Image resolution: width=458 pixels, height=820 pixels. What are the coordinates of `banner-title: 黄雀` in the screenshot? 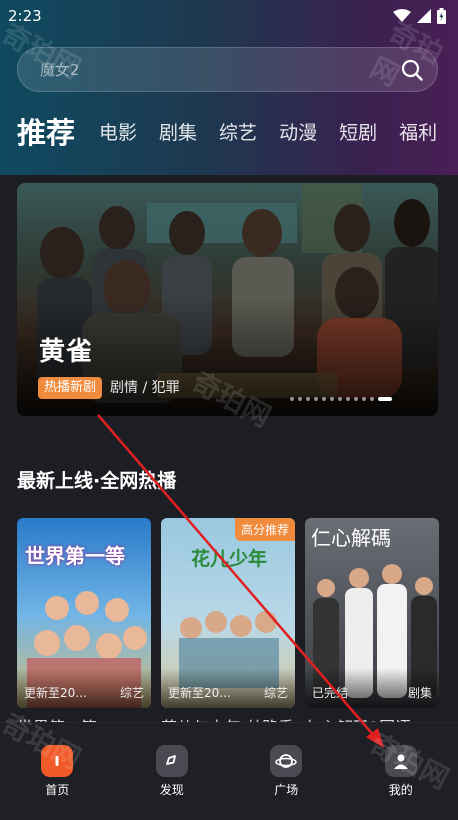 It's located at (66, 352).